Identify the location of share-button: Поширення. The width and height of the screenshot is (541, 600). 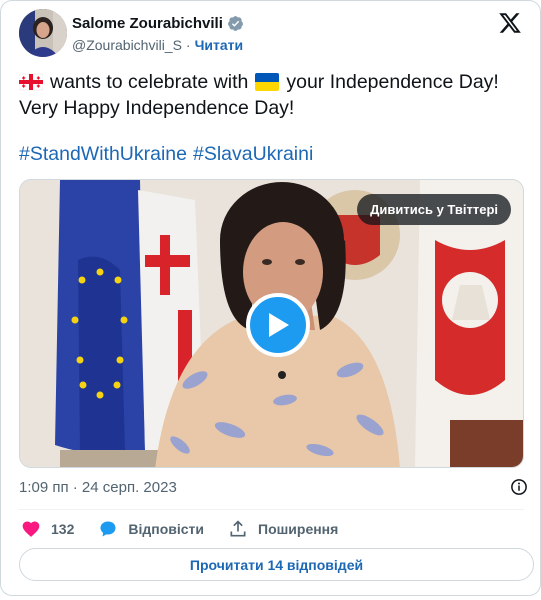
(283, 529).